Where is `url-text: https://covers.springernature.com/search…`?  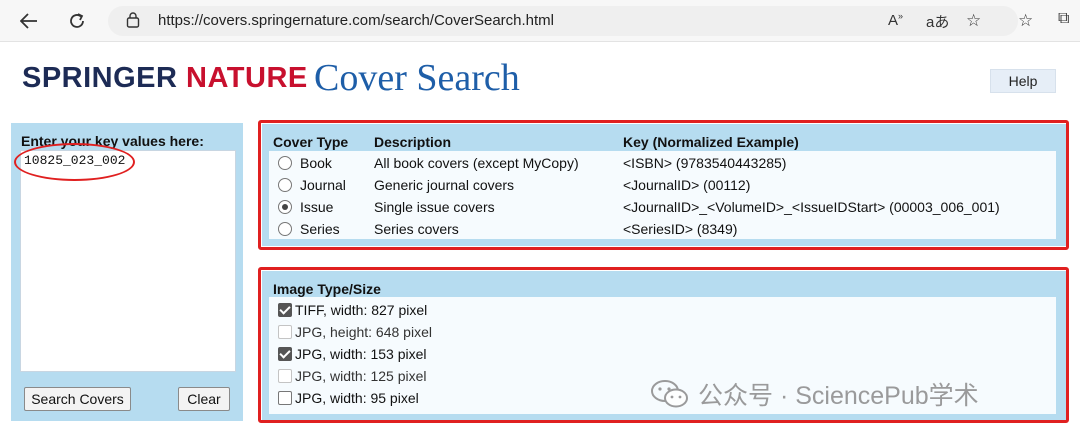 url-text: https://covers.springernature.com/search… is located at coordinates (356, 20).